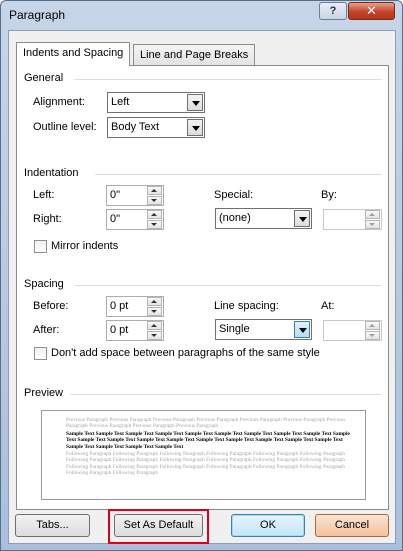 This screenshot has width=403, height=551. Describe the element at coordinates (119, 330) in the screenshot. I see `after-value: 0 pt` at that location.